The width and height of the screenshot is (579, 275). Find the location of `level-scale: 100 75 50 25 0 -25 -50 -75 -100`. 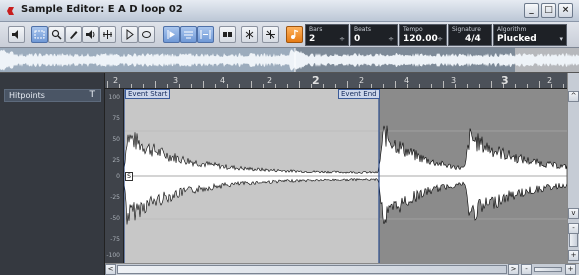

level-scale: 100 75 50 25 0 -25 -50 -75 -100 is located at coordinates (114, 176).